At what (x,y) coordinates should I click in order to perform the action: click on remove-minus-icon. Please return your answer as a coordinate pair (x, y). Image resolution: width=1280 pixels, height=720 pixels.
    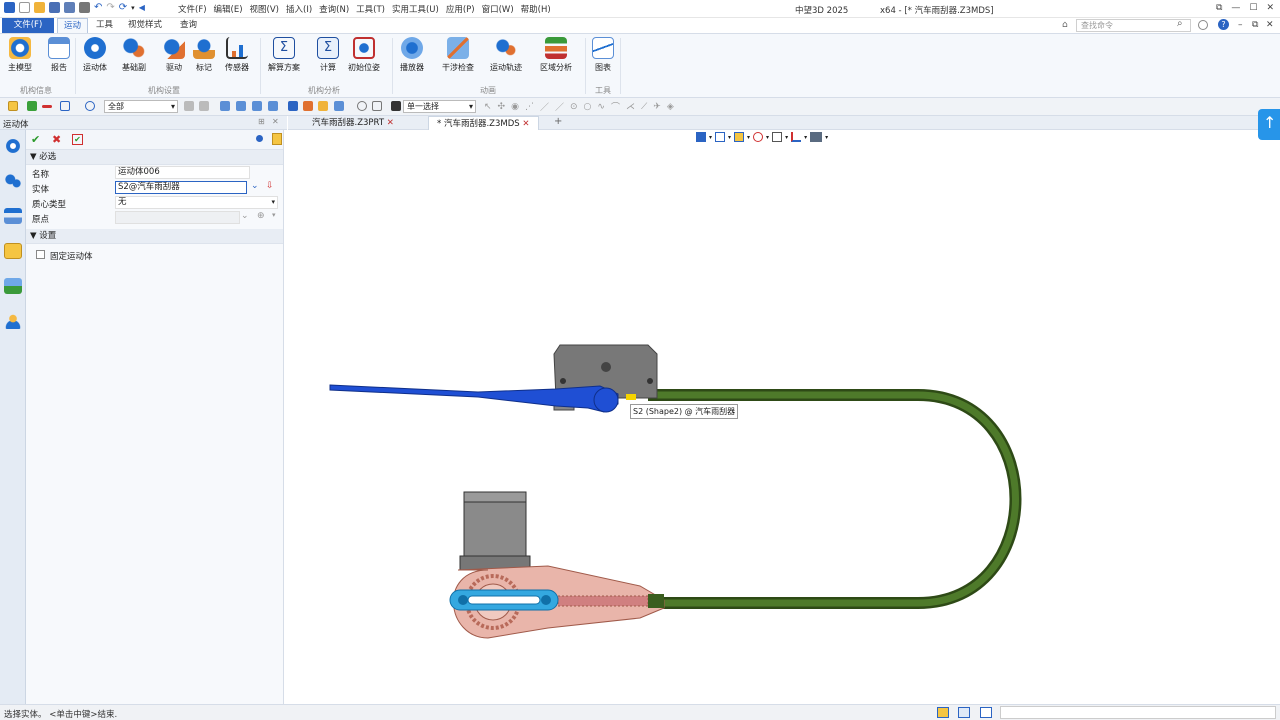
    Looking at the image, I should click on (47, 106).